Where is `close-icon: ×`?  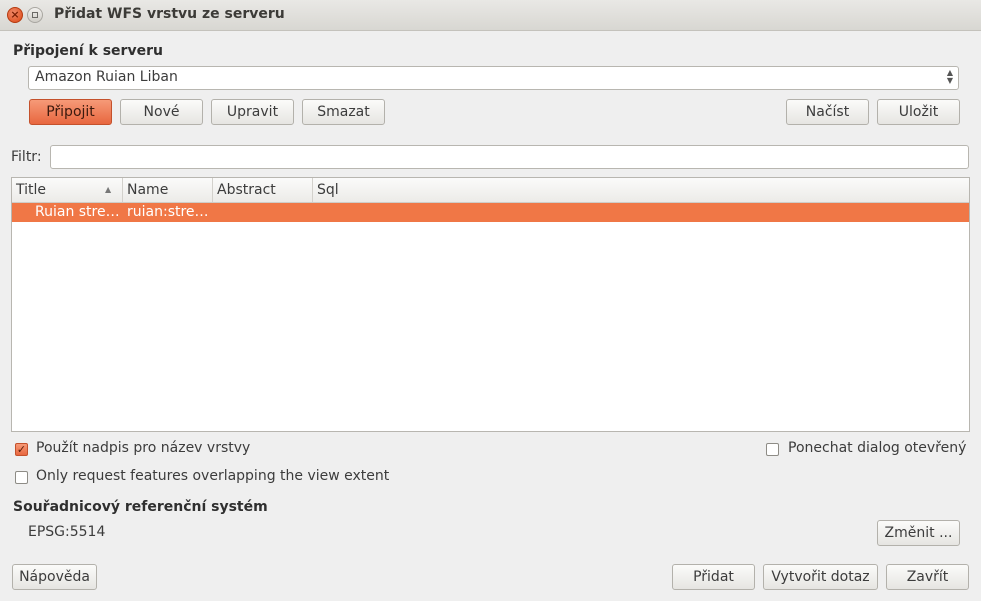 close-icon: × is located at coordinates (15, 15).